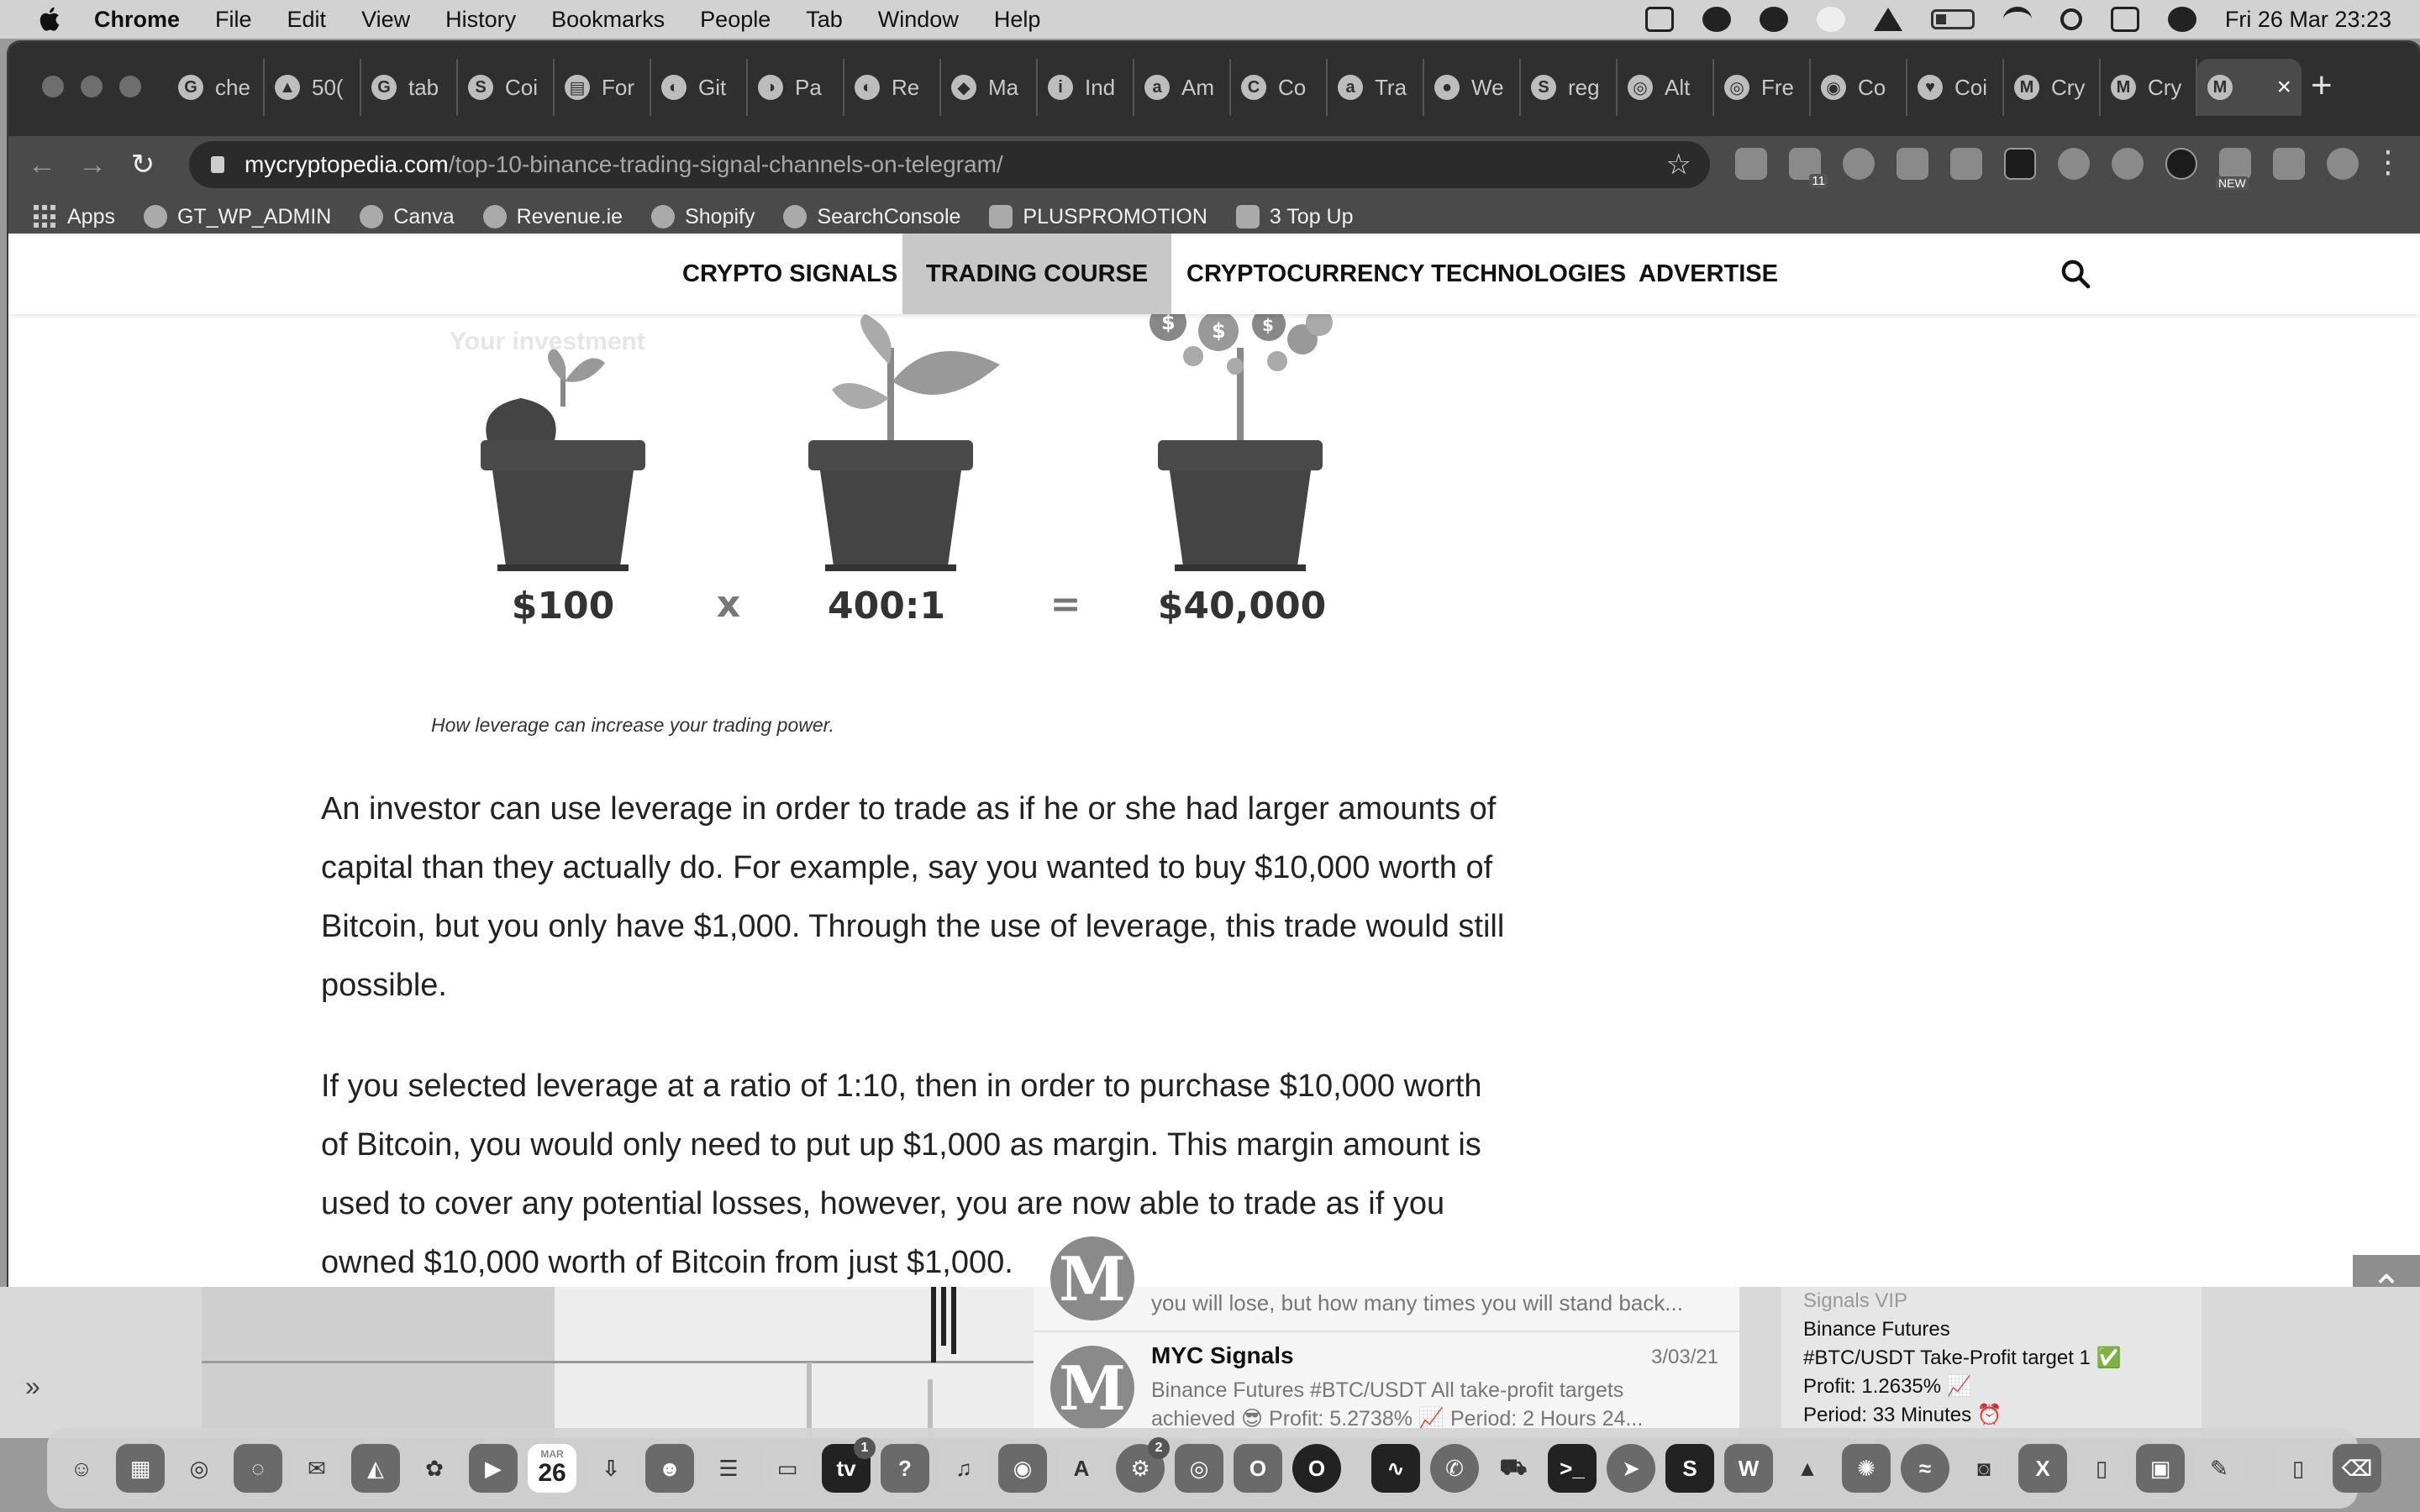  What do you see at coordinates (1258, 1468) in the screenshot?
I see `outlook-icon: O` at bounding box center [1258, 1468].